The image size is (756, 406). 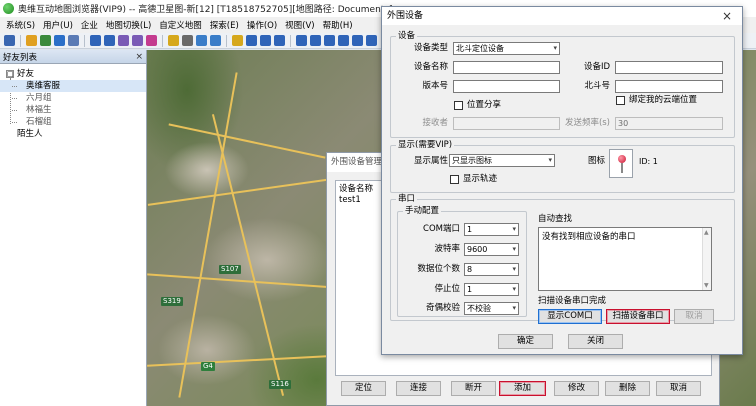 I want to click on scissors-icon, so click(x=301, y=40).